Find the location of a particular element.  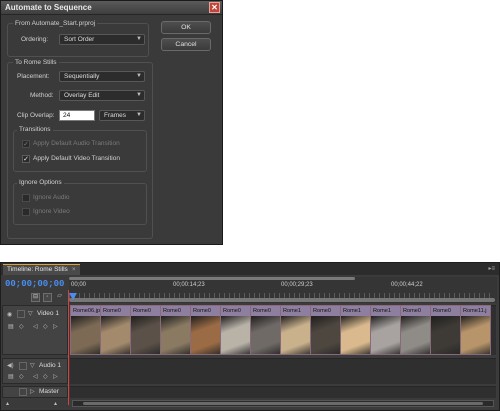

audio1-track-lane is located at coordinates (283, 371).